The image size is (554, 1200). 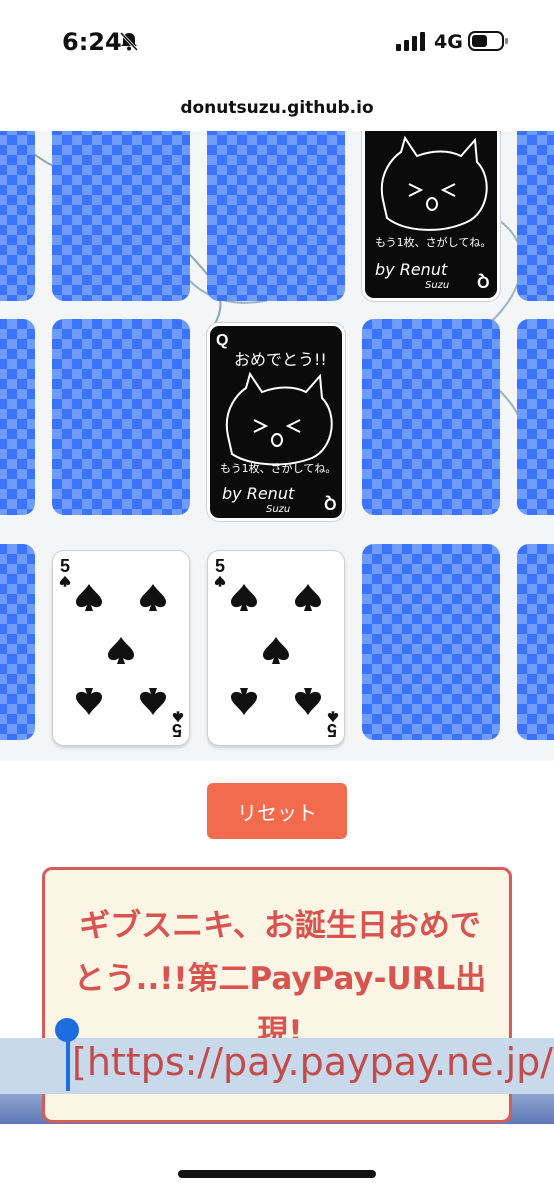 What do you see at coordinates (277, 1174) in the screenshot?
I see `home-indicator` at bounding box center [277, 1174].